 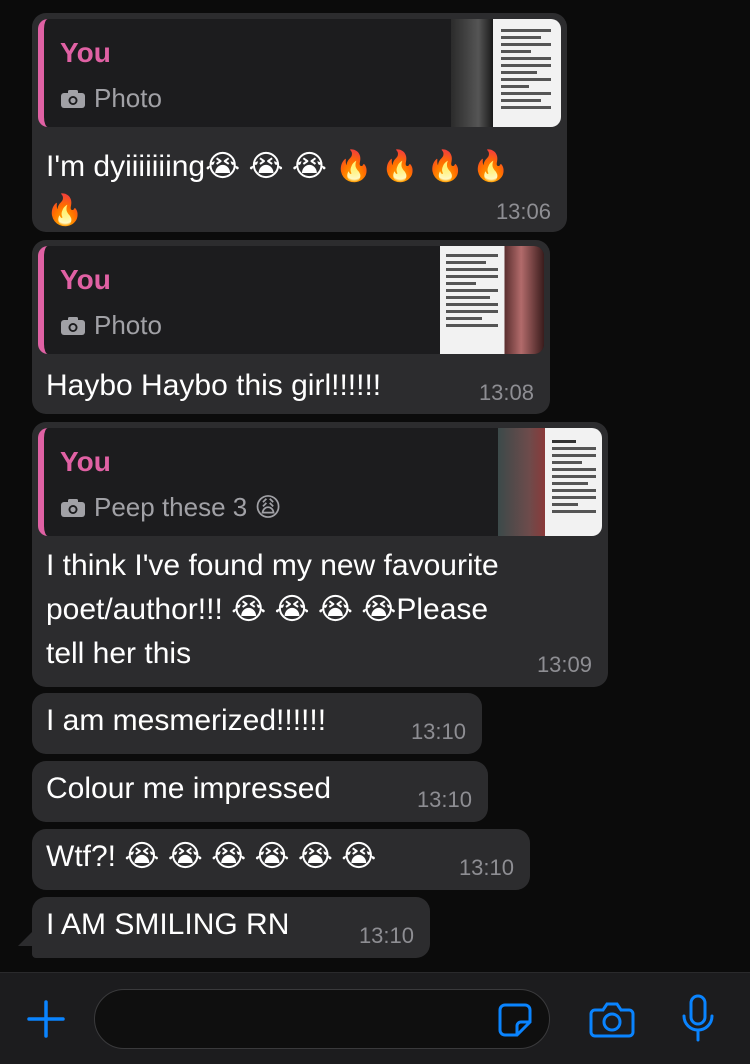 I want to click on quoted-photo-reply: You Peep these 3 😩, so click(x=320, y=482).